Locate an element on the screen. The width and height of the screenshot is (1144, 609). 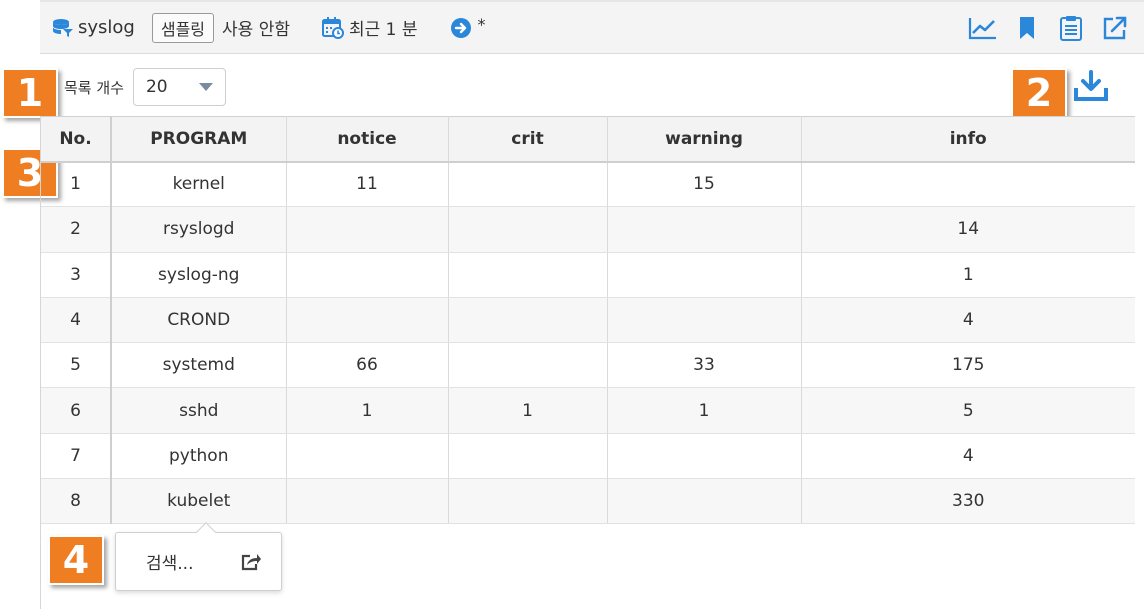
toolbar: syslog 샘플링 사용 안함 최근 1 분 * is located at coordinates (592, 27).